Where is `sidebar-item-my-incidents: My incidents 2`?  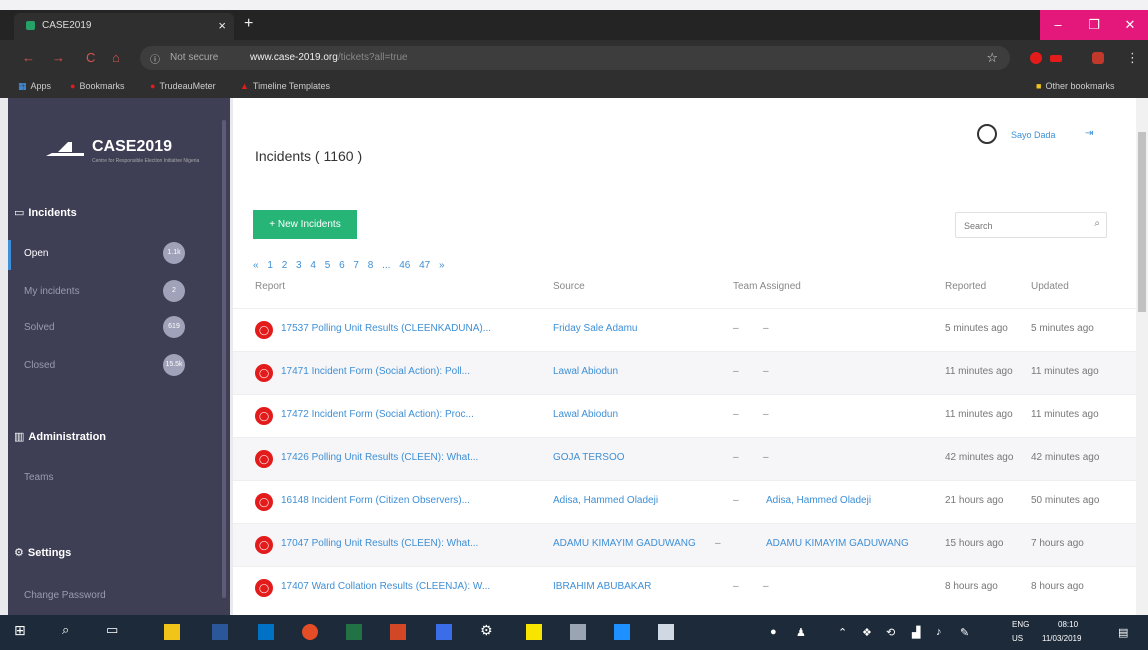 sidebar-item-my-incidents: My incidents 2 is located at coordinates (119, 293).